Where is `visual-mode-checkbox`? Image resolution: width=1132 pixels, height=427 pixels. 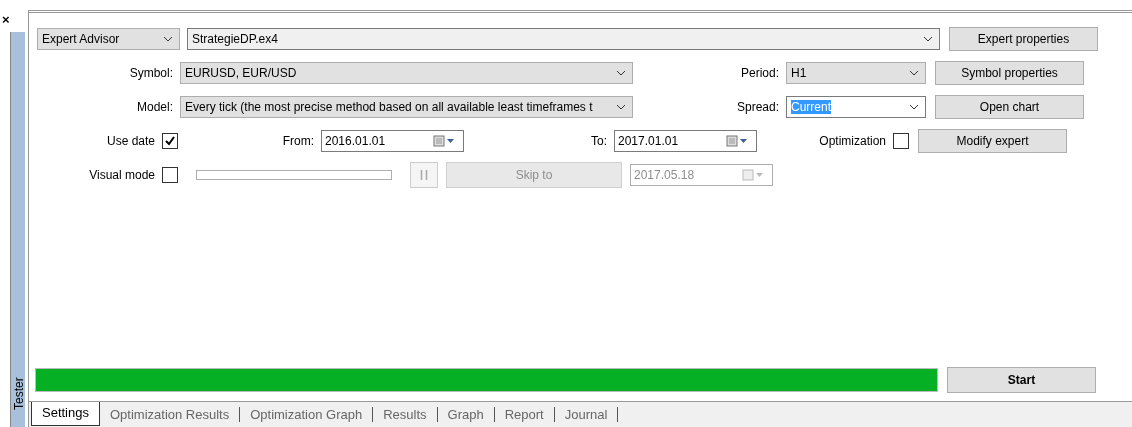
visual-mode-checkbox is located at coordinates (170, 175).